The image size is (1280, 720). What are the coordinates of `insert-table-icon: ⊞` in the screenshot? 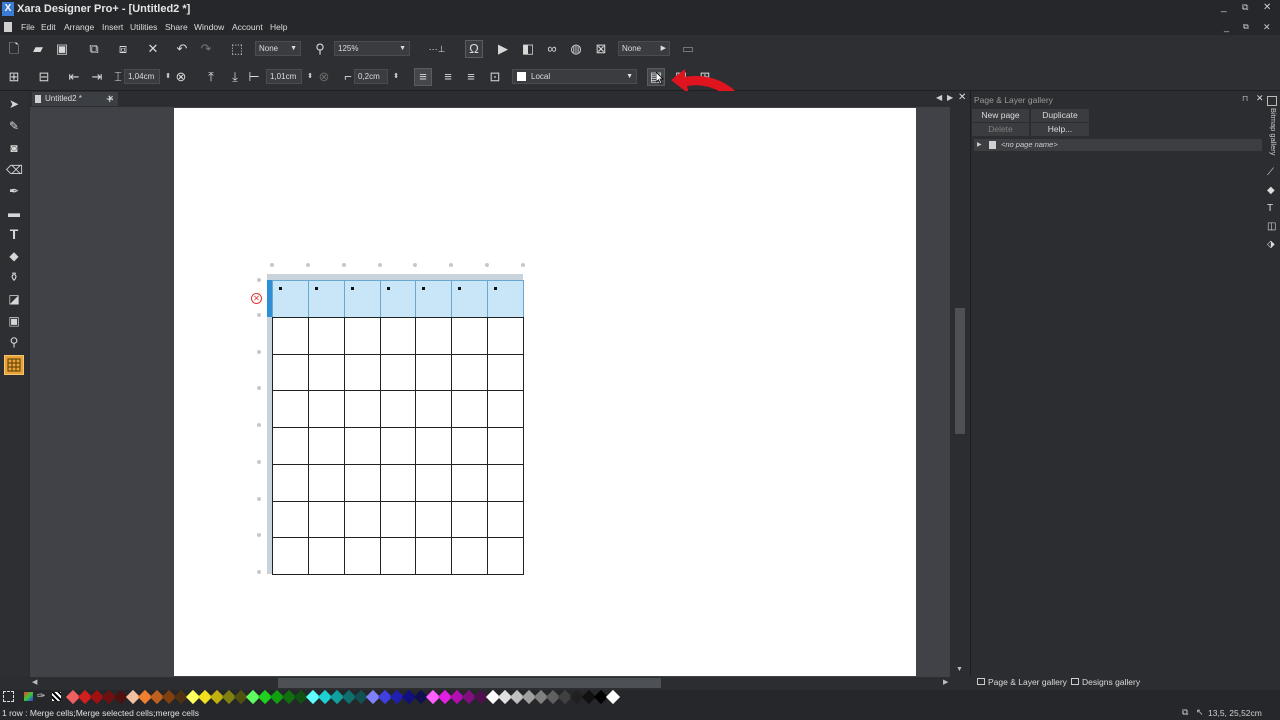 It's located at (14, 77).